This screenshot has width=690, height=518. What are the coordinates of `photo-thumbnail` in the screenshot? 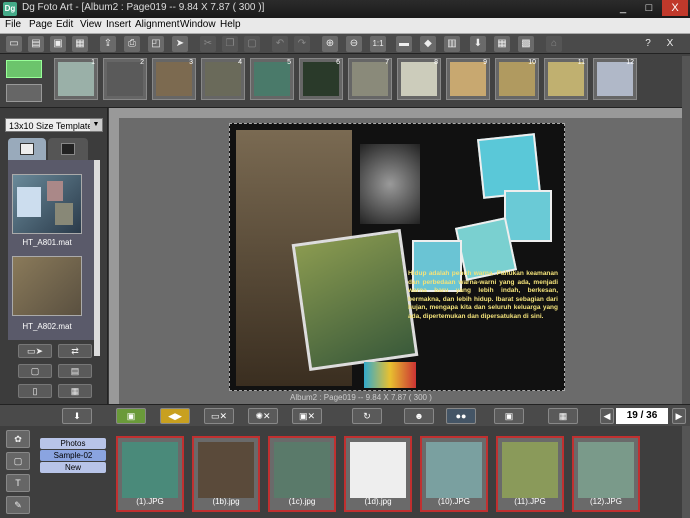 It's located at (606, 470).